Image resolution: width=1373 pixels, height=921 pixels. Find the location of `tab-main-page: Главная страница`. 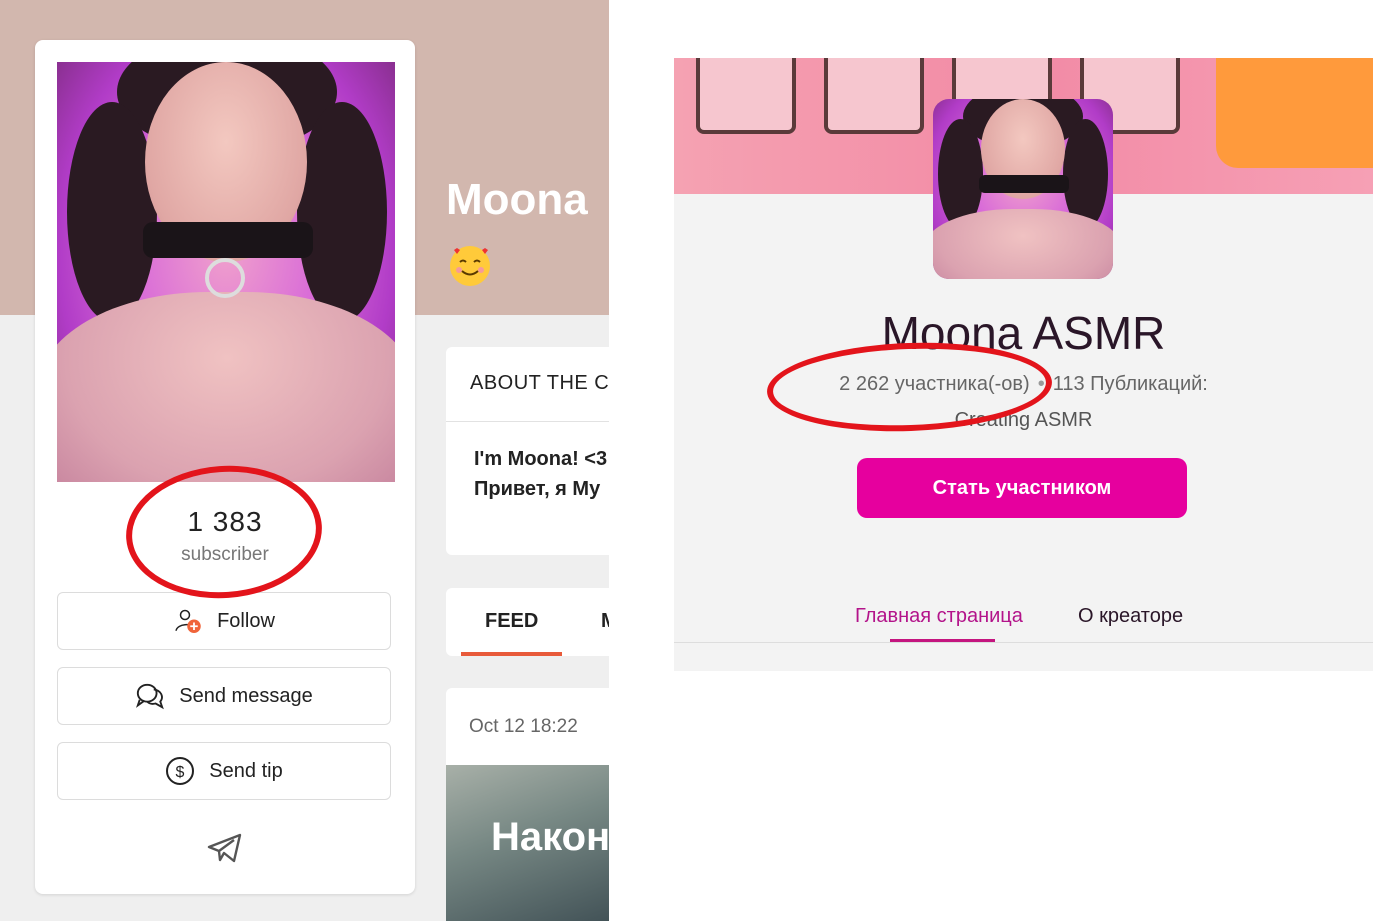

tab-main-page: Главная страница is located at coordinates (939, 616).